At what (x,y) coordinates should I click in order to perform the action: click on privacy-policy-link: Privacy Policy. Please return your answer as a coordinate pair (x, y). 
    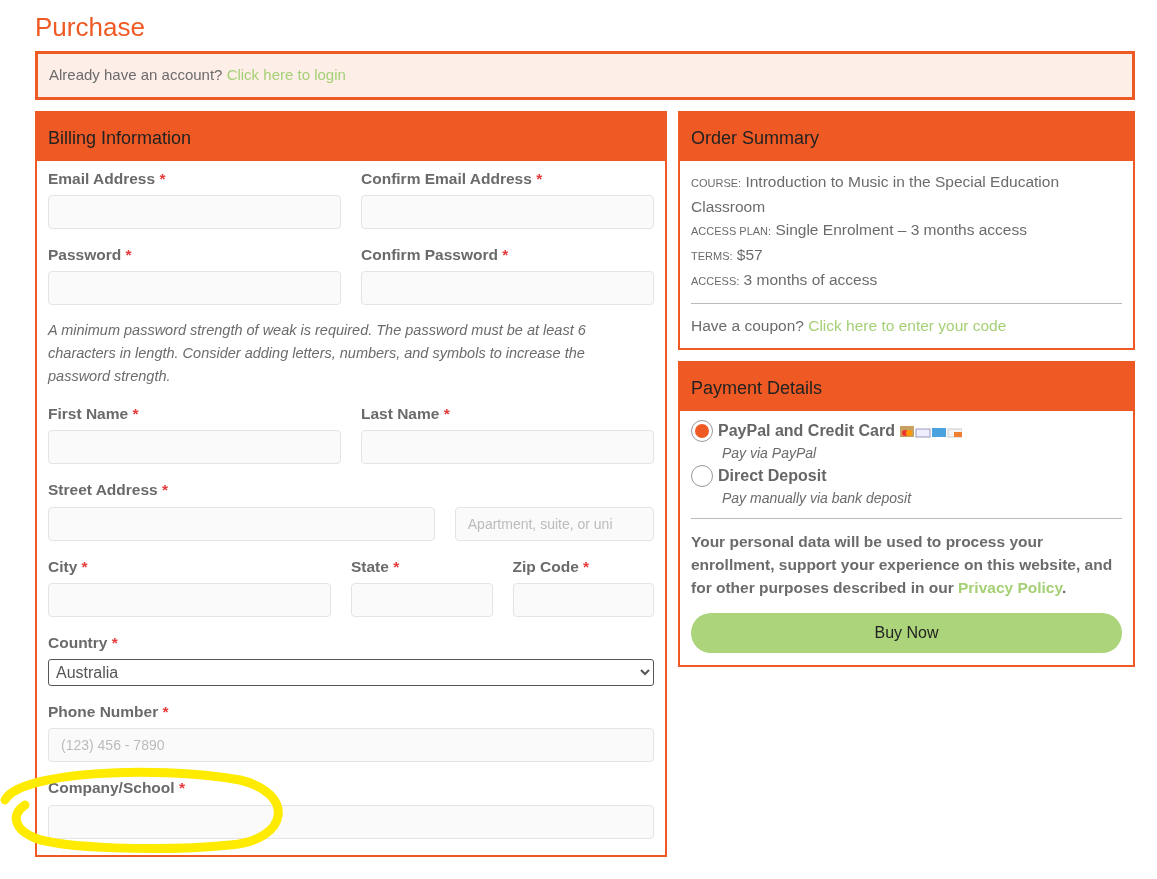
    Looking at the image, I should click on (1010, 587).